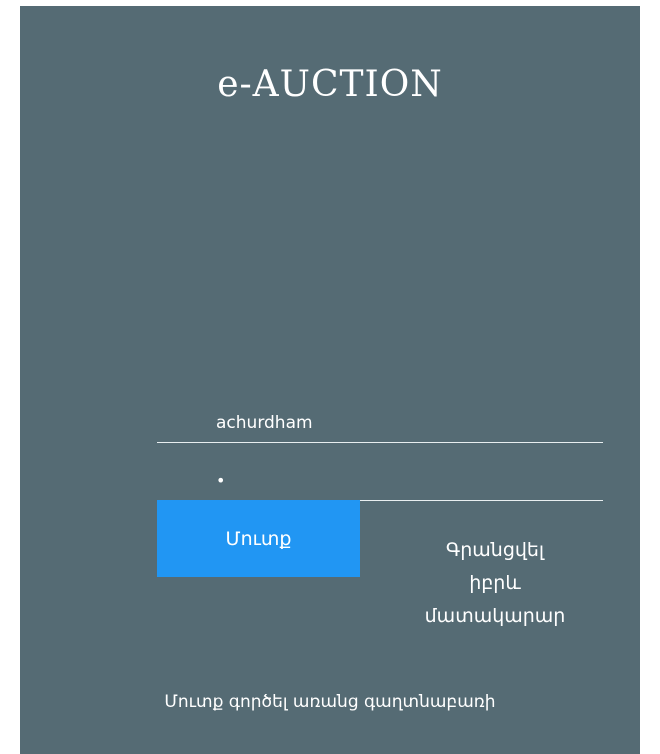  I want to click on password-input, so click(380, 480).